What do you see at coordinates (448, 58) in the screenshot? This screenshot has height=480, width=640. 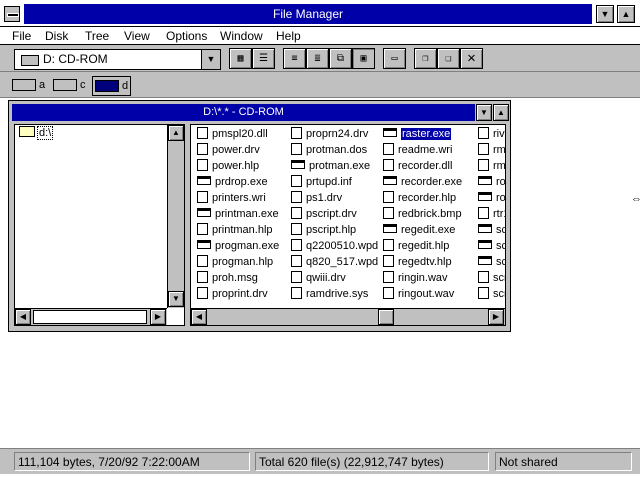 I see `move-button: ❏` at bounding box center [448, 58].